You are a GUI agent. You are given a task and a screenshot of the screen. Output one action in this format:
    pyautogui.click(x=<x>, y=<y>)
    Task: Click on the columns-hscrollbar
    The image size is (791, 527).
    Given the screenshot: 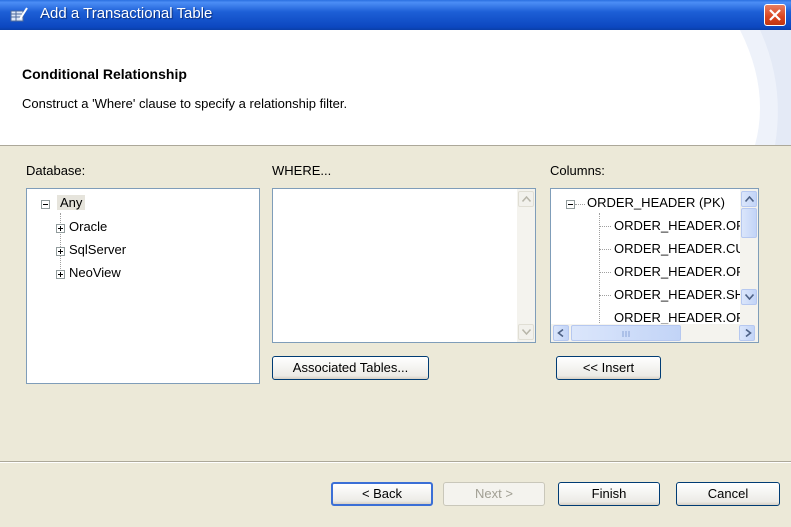 What is the action you would take?
    pyautogui.click(x=654, y=333)
    